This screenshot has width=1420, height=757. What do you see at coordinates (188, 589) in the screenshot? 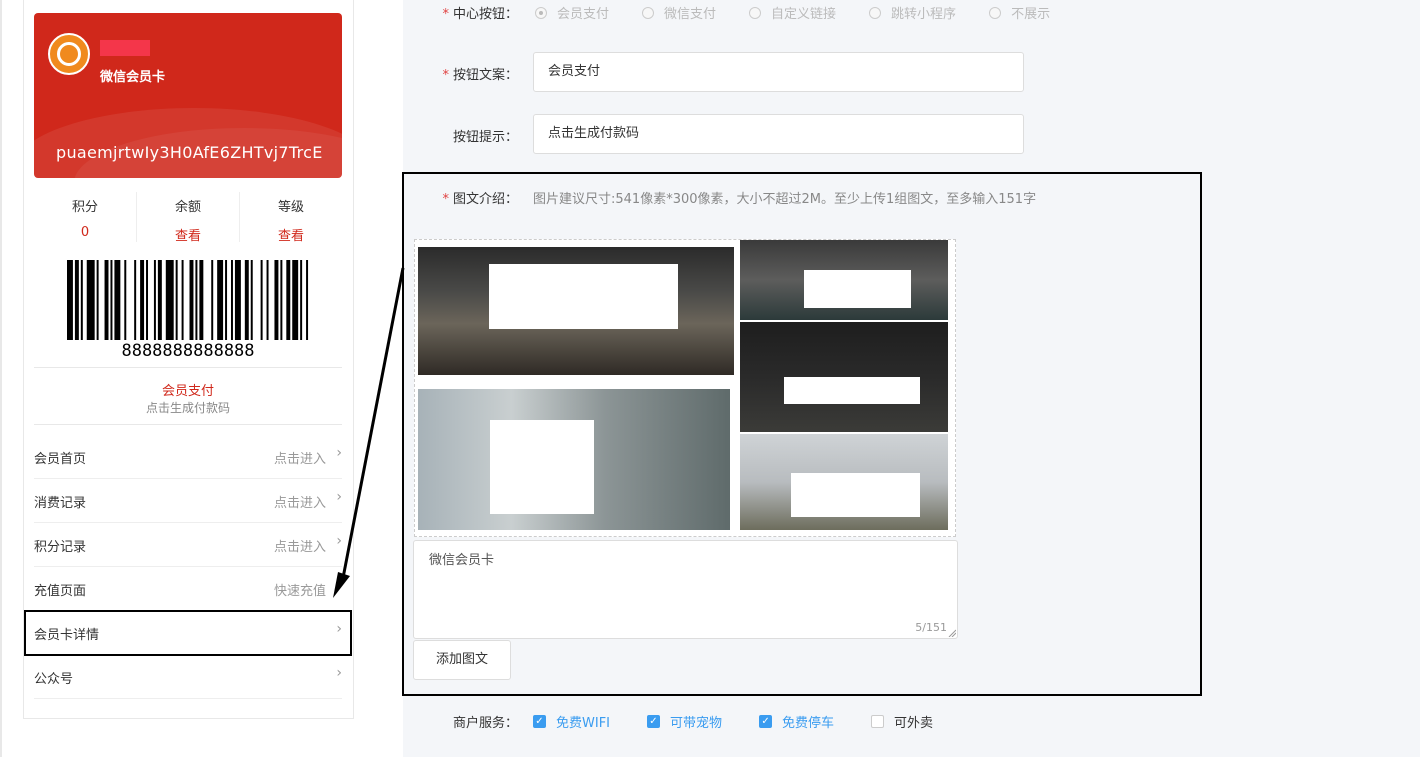
I see `menu-item-recharge: 充值页面 快速充值 ›` at bounding box center [188, 589].